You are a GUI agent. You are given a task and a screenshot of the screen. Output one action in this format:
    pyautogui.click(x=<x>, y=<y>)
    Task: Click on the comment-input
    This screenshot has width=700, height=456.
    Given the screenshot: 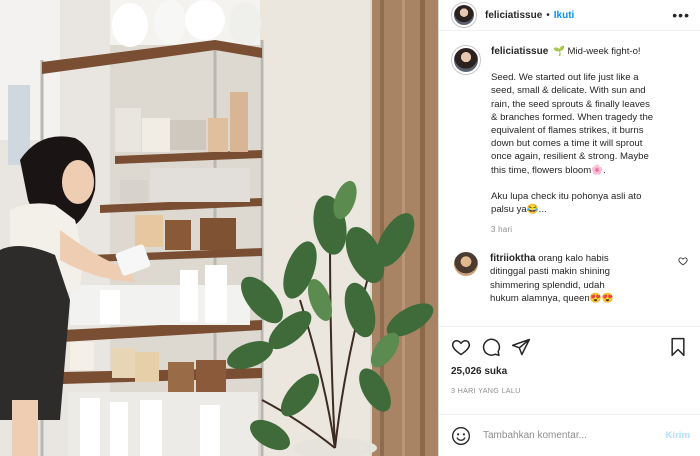 What is the action you would take?
    pyautogui.click(x=574, y=435)
    